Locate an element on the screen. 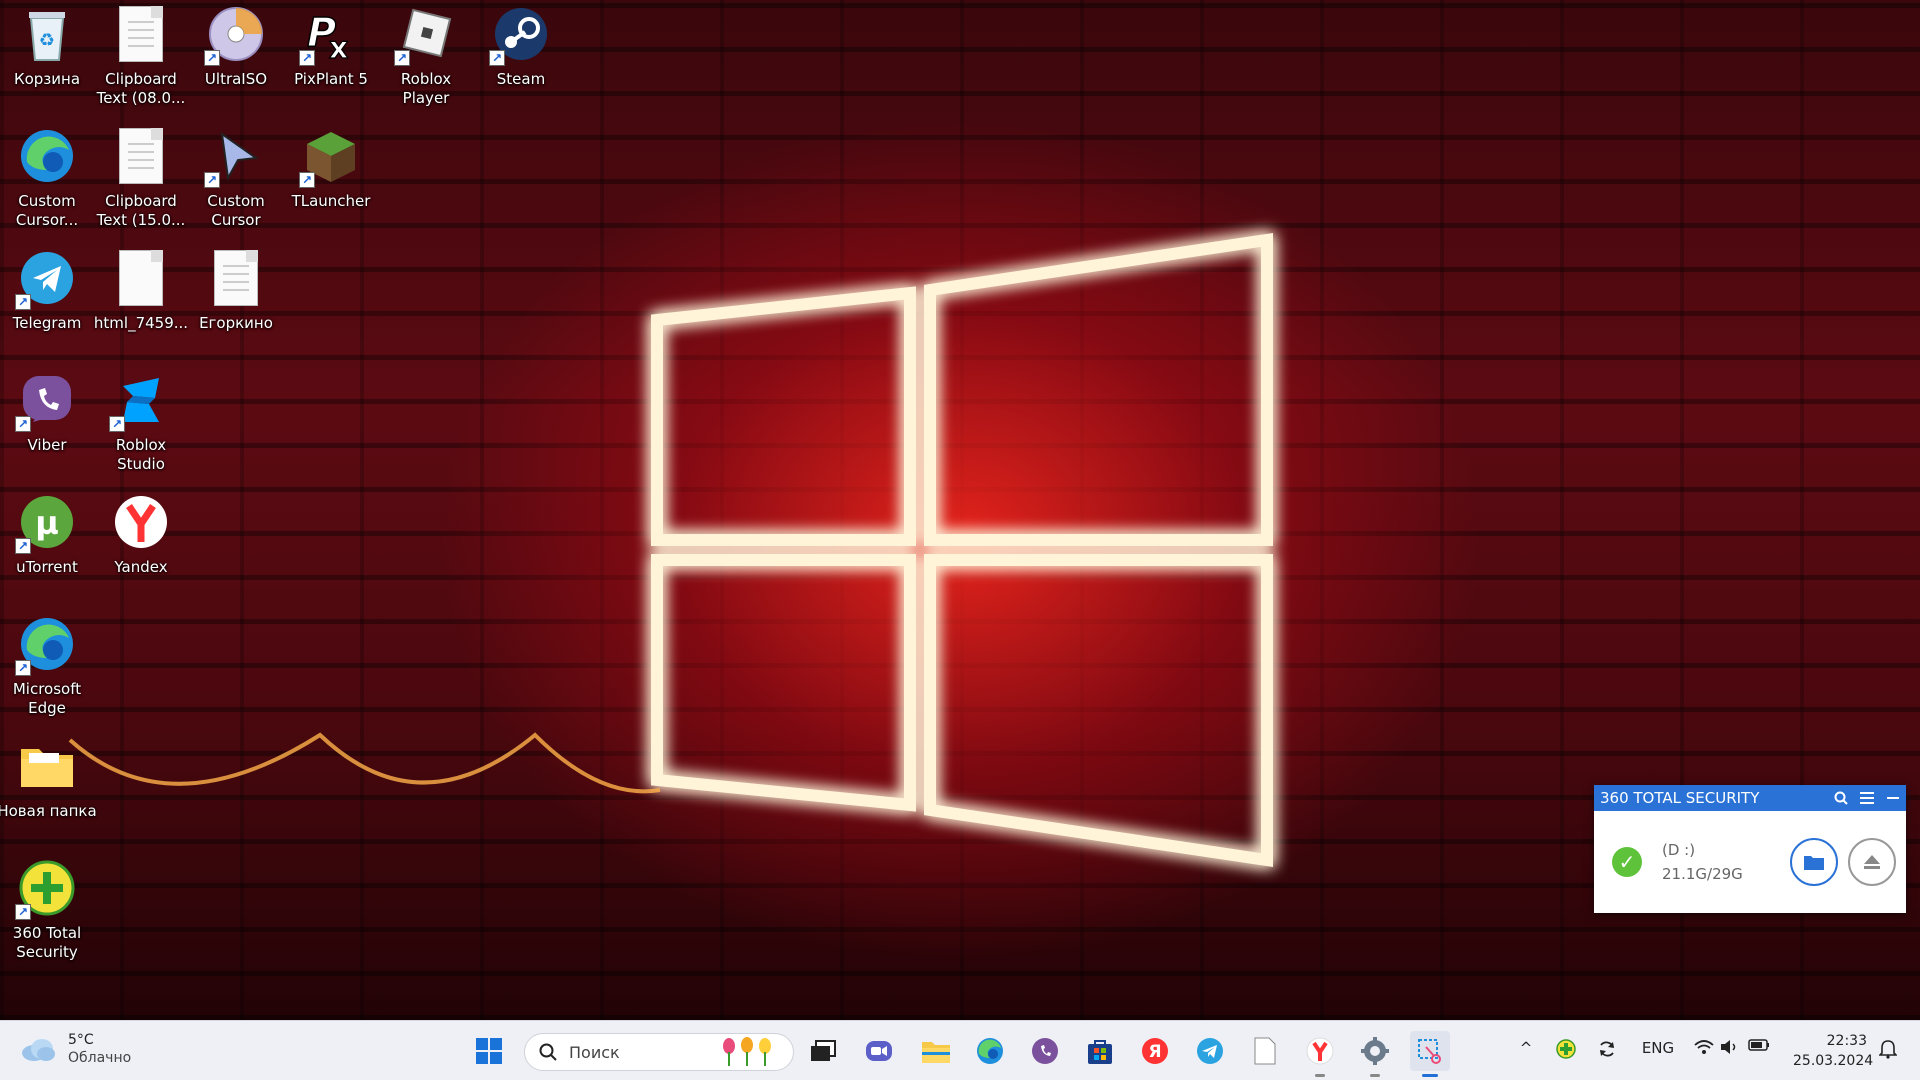 This screenshot has width=1920, height=1080. weather-widget: 5°C Облачно is located at coordinates (75, 1049).